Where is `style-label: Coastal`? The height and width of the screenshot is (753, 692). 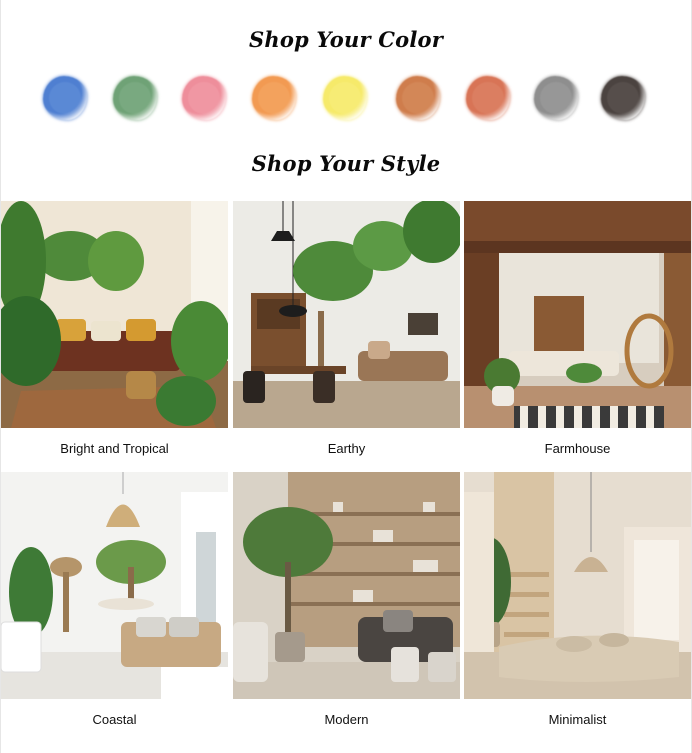 style-label: Coastal is located at coordinates (114, 719).